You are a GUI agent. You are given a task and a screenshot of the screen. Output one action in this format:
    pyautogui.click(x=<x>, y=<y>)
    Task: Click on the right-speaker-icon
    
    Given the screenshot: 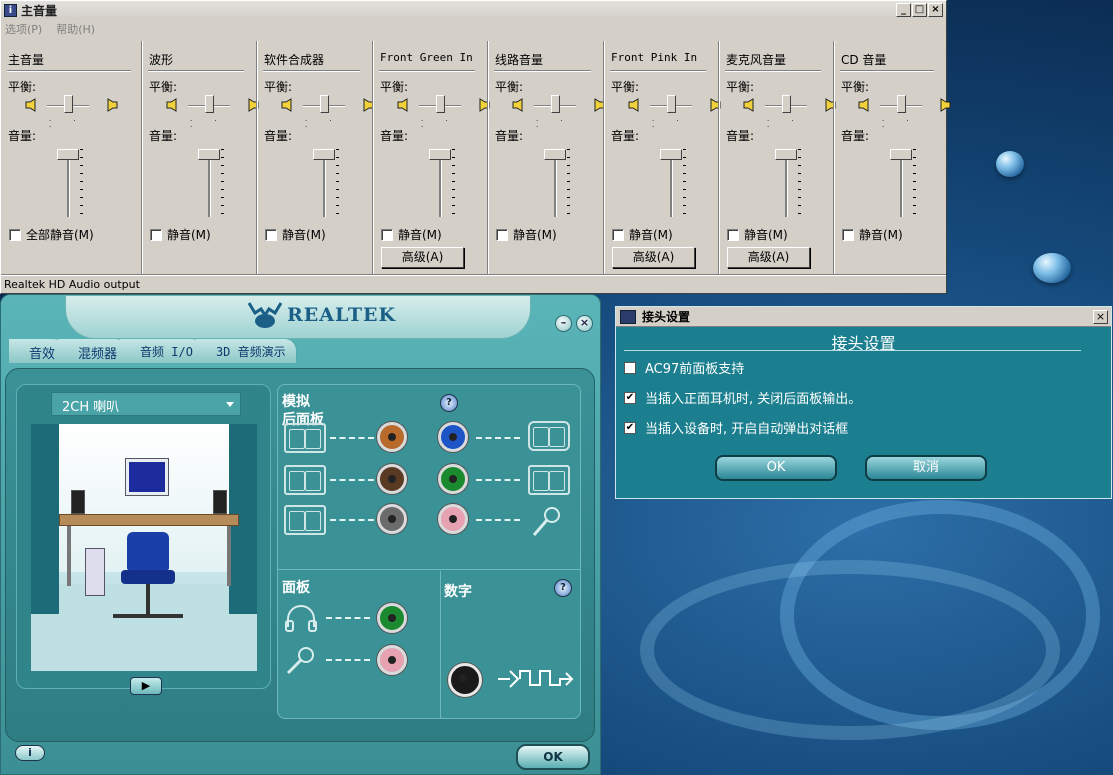 What is the action you would take?
    pyautogui.click(x=220, y=502)
    